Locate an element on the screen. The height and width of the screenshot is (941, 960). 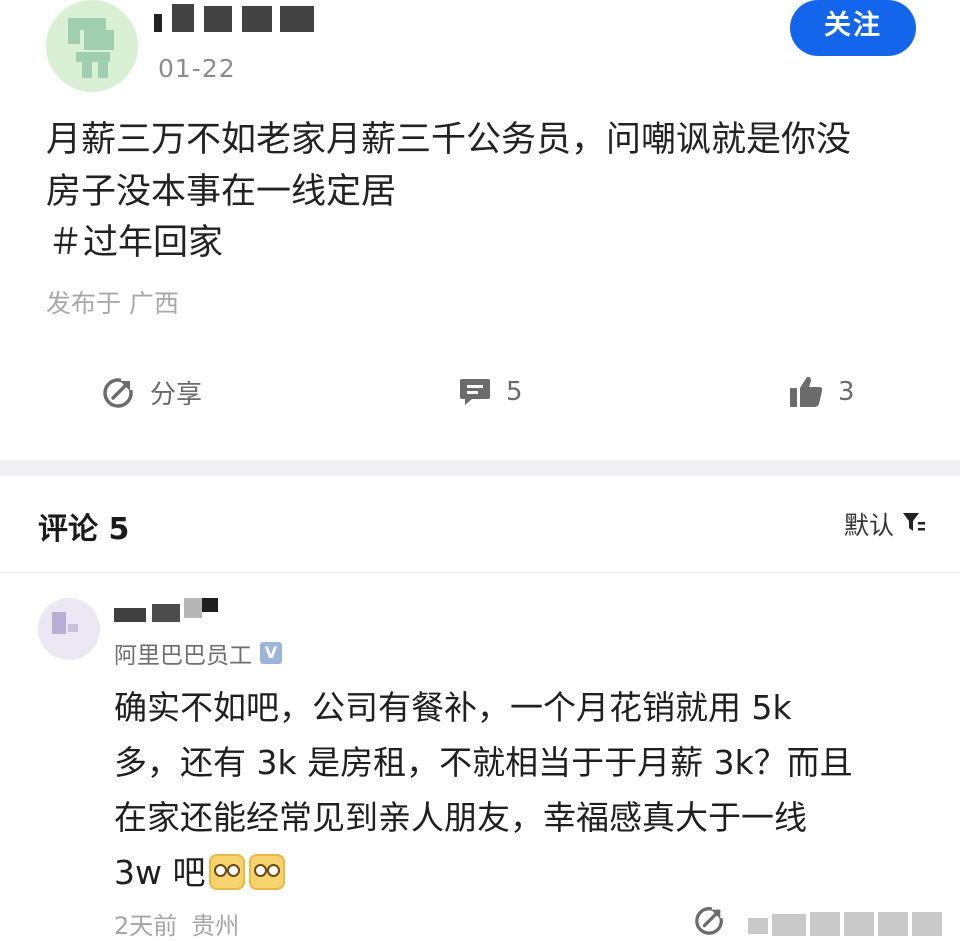
commenter-avatar is located at coordinates (69, 629).